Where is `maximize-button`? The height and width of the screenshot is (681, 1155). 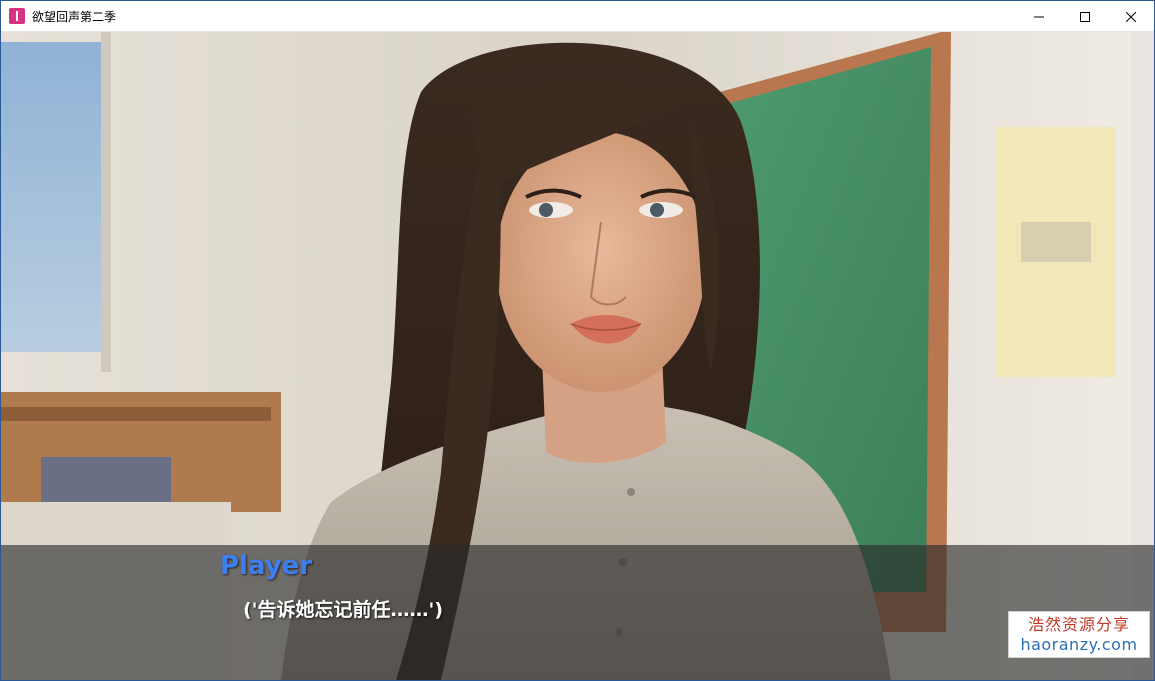 maximize-button is located at coordinates (1085, 16).